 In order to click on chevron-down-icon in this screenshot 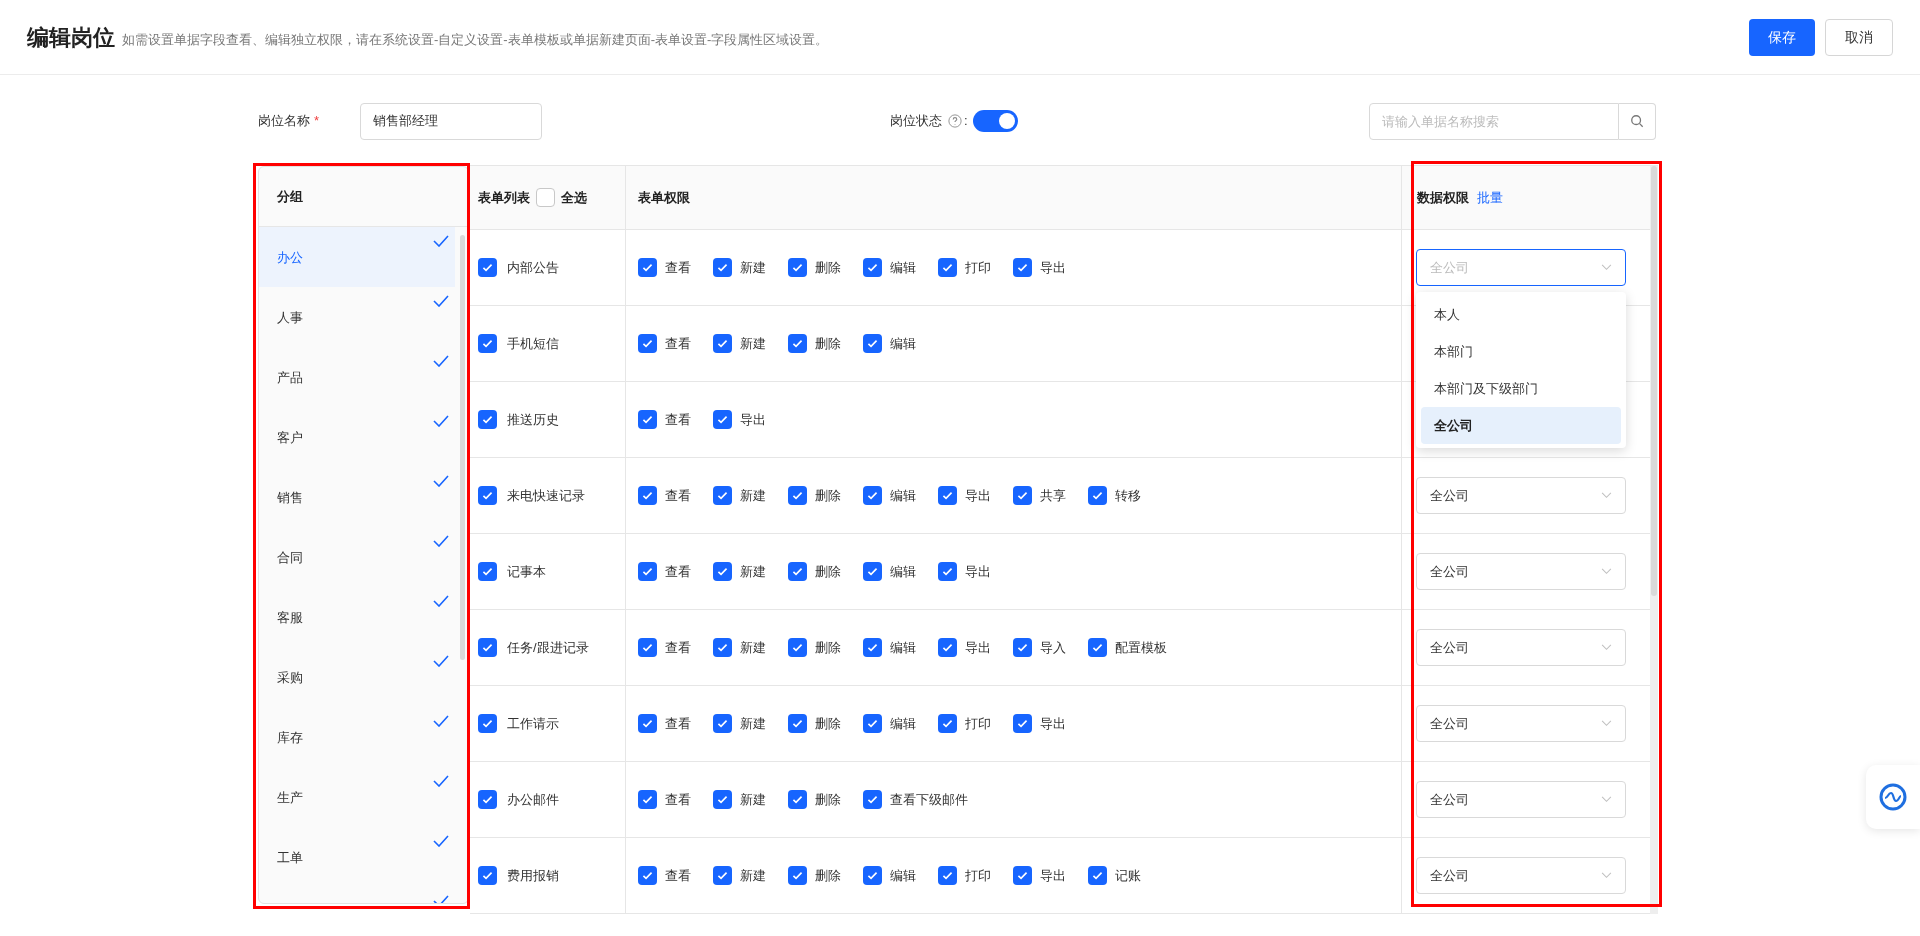, I will do `click(1606, 723)`.